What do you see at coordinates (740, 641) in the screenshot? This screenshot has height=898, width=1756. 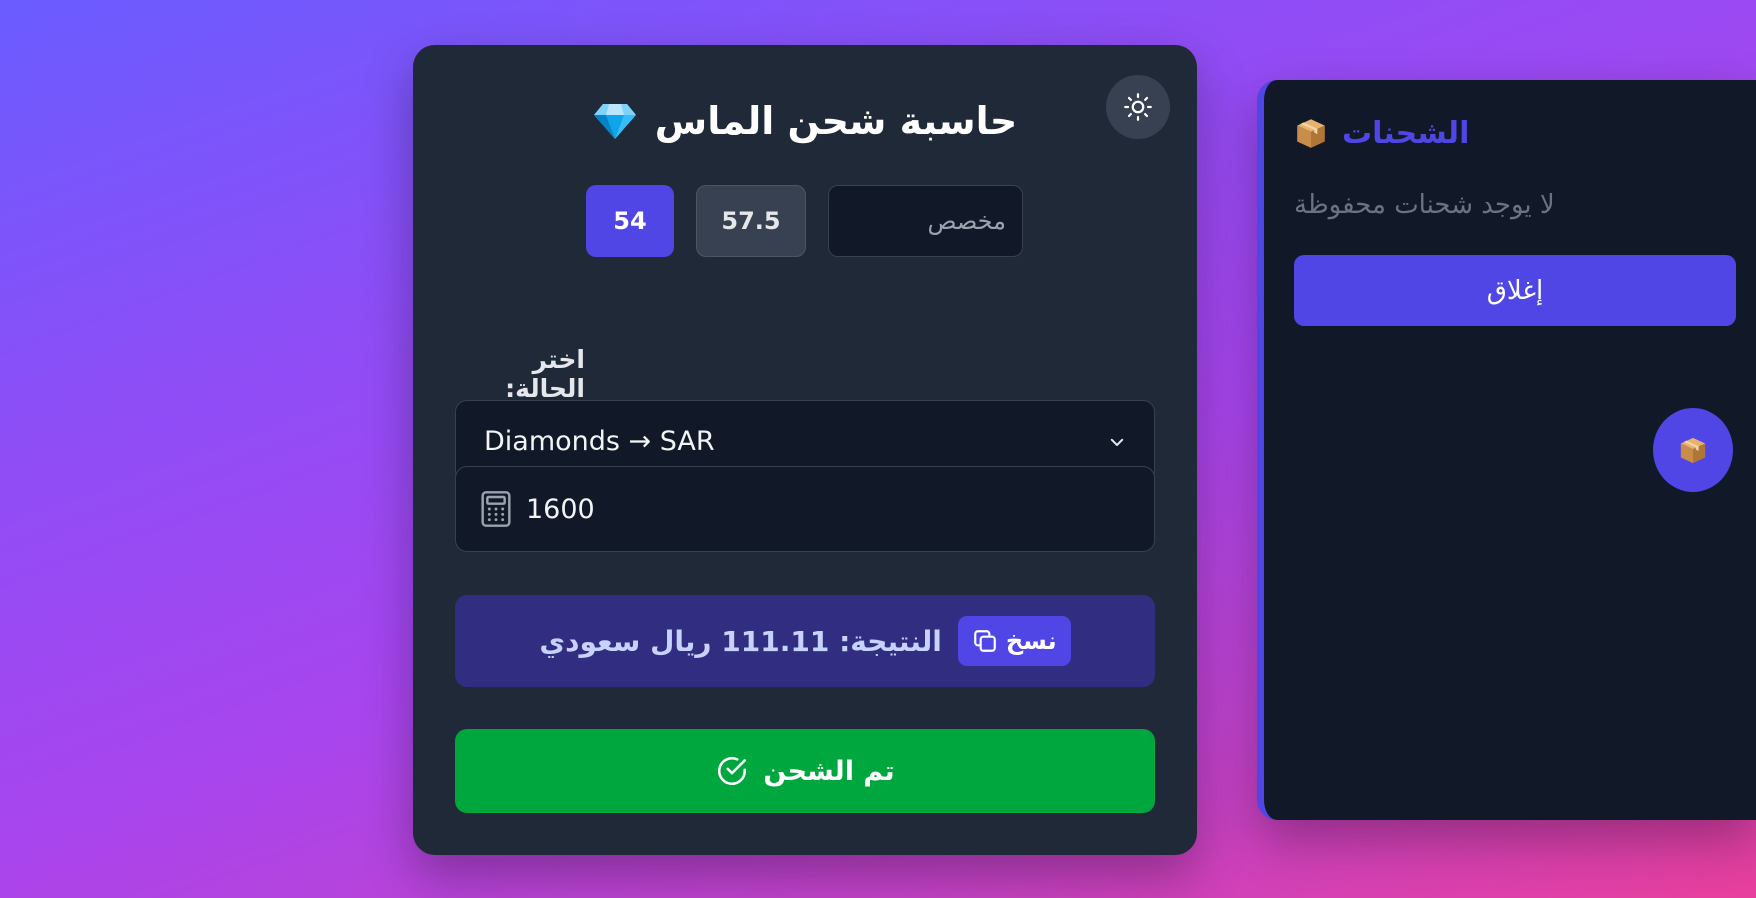 I see `result-text: النتيجة: 111.11 ريال سعودي` at bounding box center [740, 641].